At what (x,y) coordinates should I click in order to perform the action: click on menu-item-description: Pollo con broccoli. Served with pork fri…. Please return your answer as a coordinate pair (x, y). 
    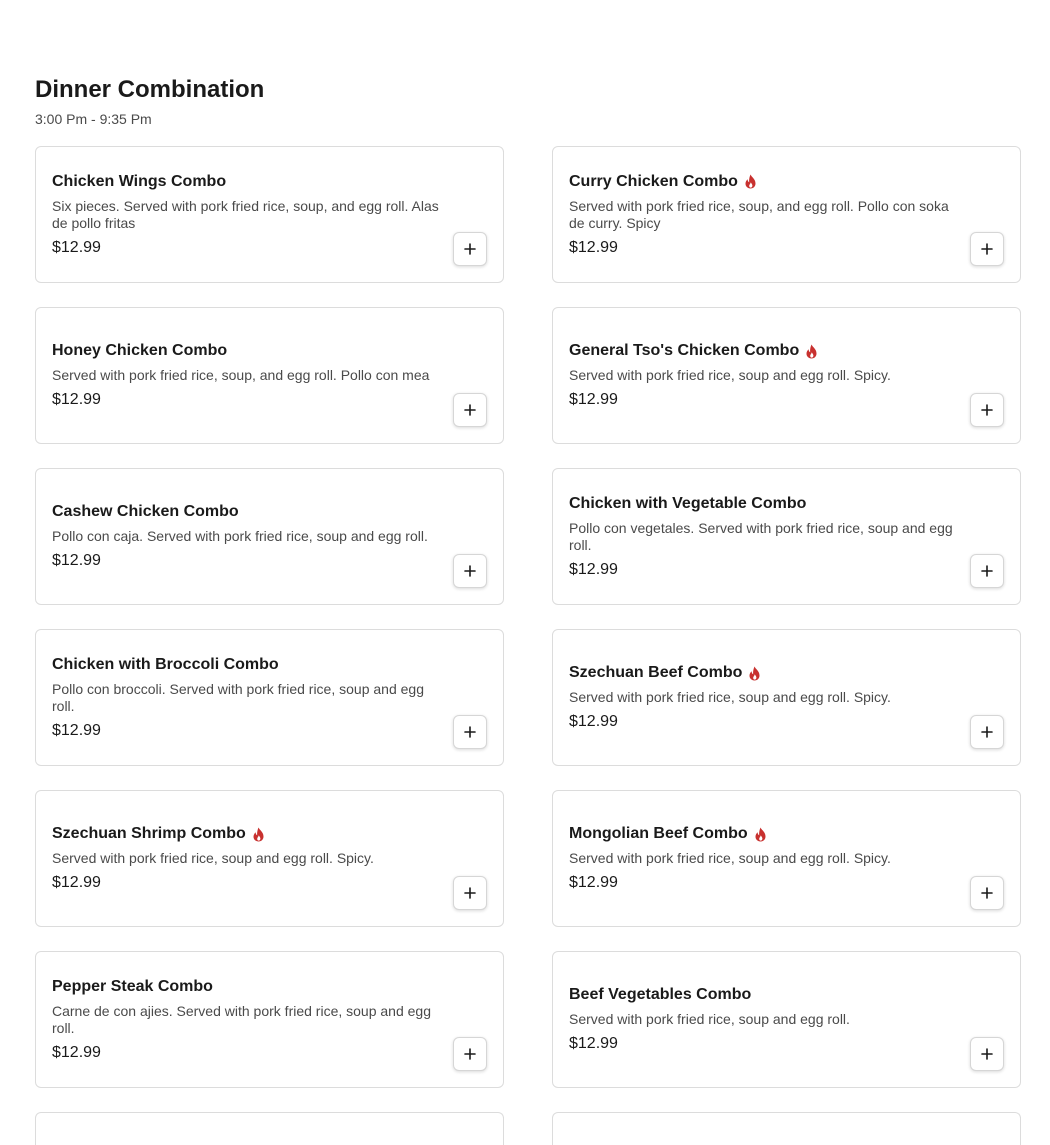
    Looking at the image, I should click on (238, 697).